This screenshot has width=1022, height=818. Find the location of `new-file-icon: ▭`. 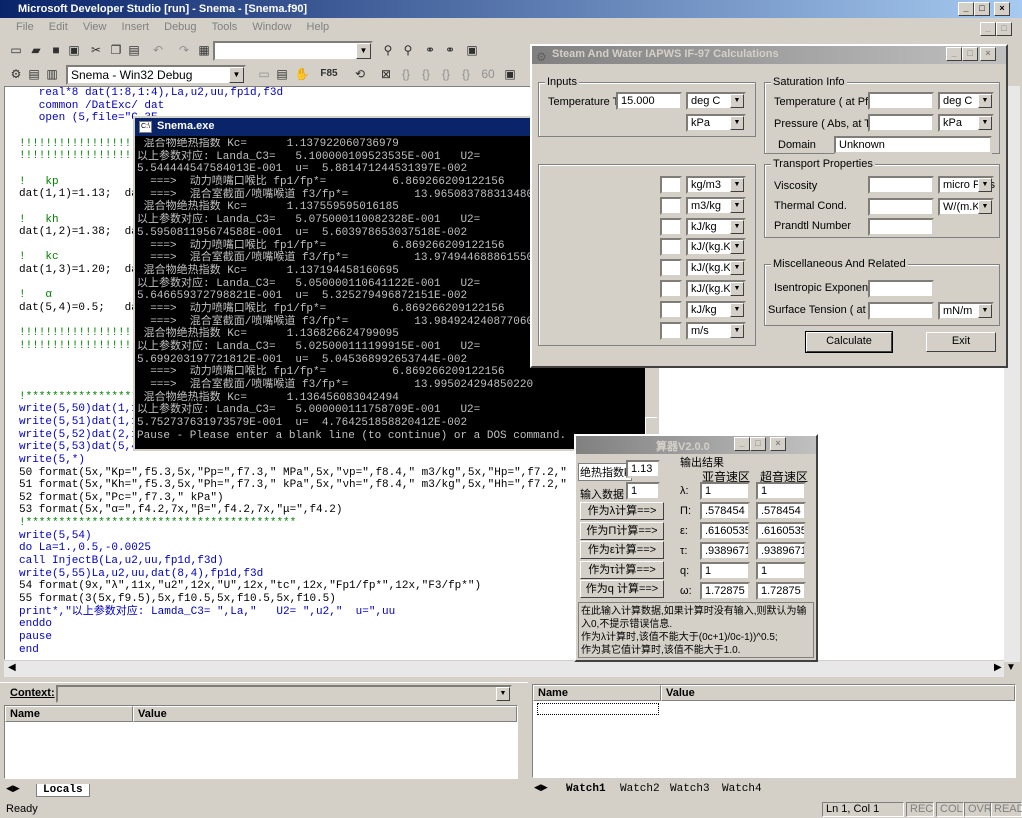

new-file-icon: ▭ is located at coordinates (16, 51).